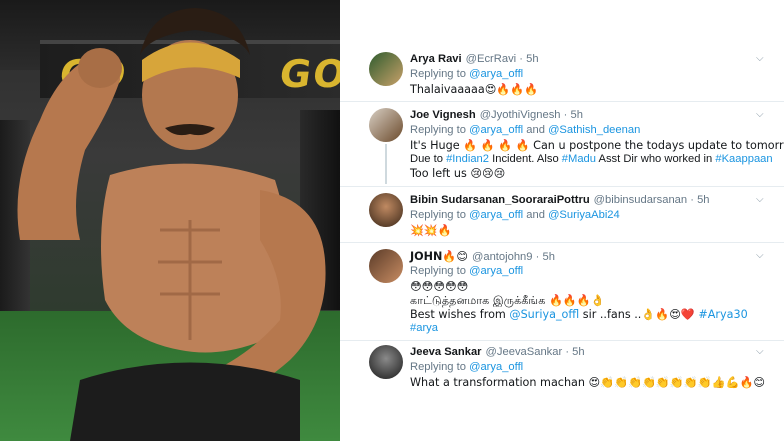 The image size is (784, 441). Describe the element at coordinates (579, 159) in the screenshot. I see `hashtag-link: #Madu` at that location.